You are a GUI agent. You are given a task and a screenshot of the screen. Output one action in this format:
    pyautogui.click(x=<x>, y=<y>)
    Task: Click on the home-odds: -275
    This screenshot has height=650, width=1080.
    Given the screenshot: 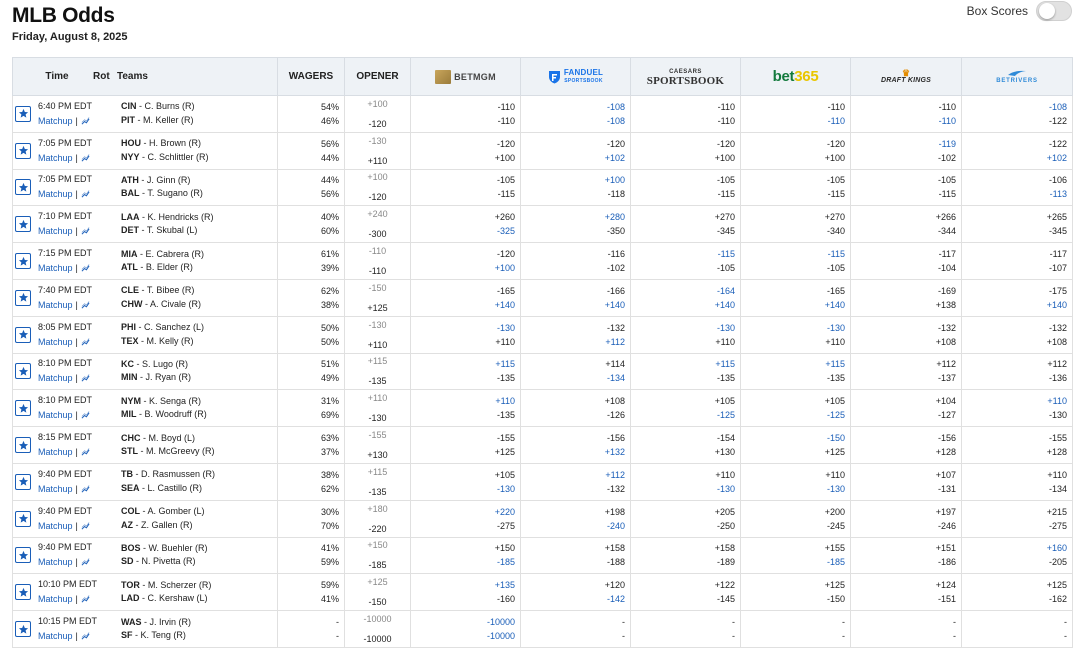 What is the action you would take?
    pyautogui.click(x=1014, y=526)
    